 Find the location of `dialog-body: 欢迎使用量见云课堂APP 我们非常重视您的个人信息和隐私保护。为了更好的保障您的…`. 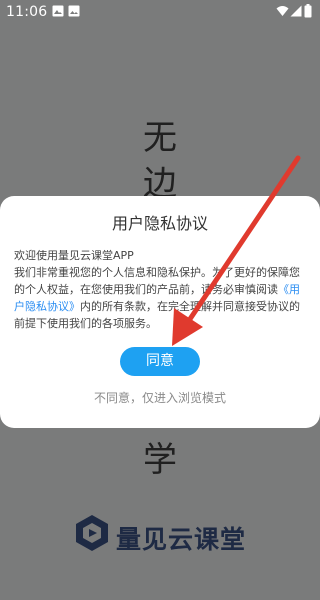

dialog-body: 欢迎使用量见云课堂APP 我们非常重视您的个人信息和隐私保护。为了更好的保障您的… is located at coordinates (161, 289).